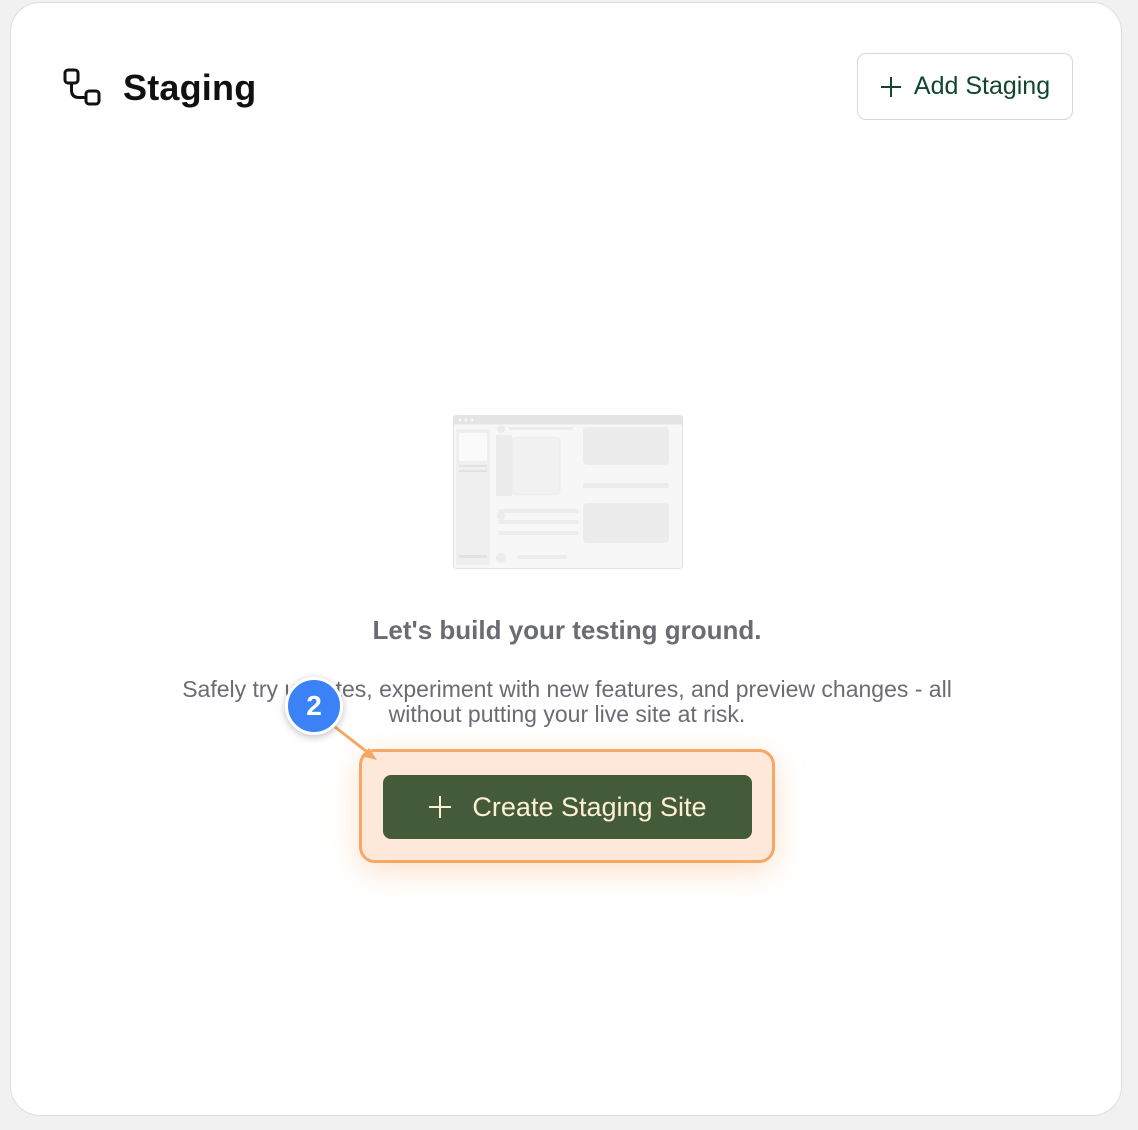 The image size is (1138, 1130). Describe the element at coordinates (568, 492) in the screenshot. I see `browser-window-illustration` at that location.